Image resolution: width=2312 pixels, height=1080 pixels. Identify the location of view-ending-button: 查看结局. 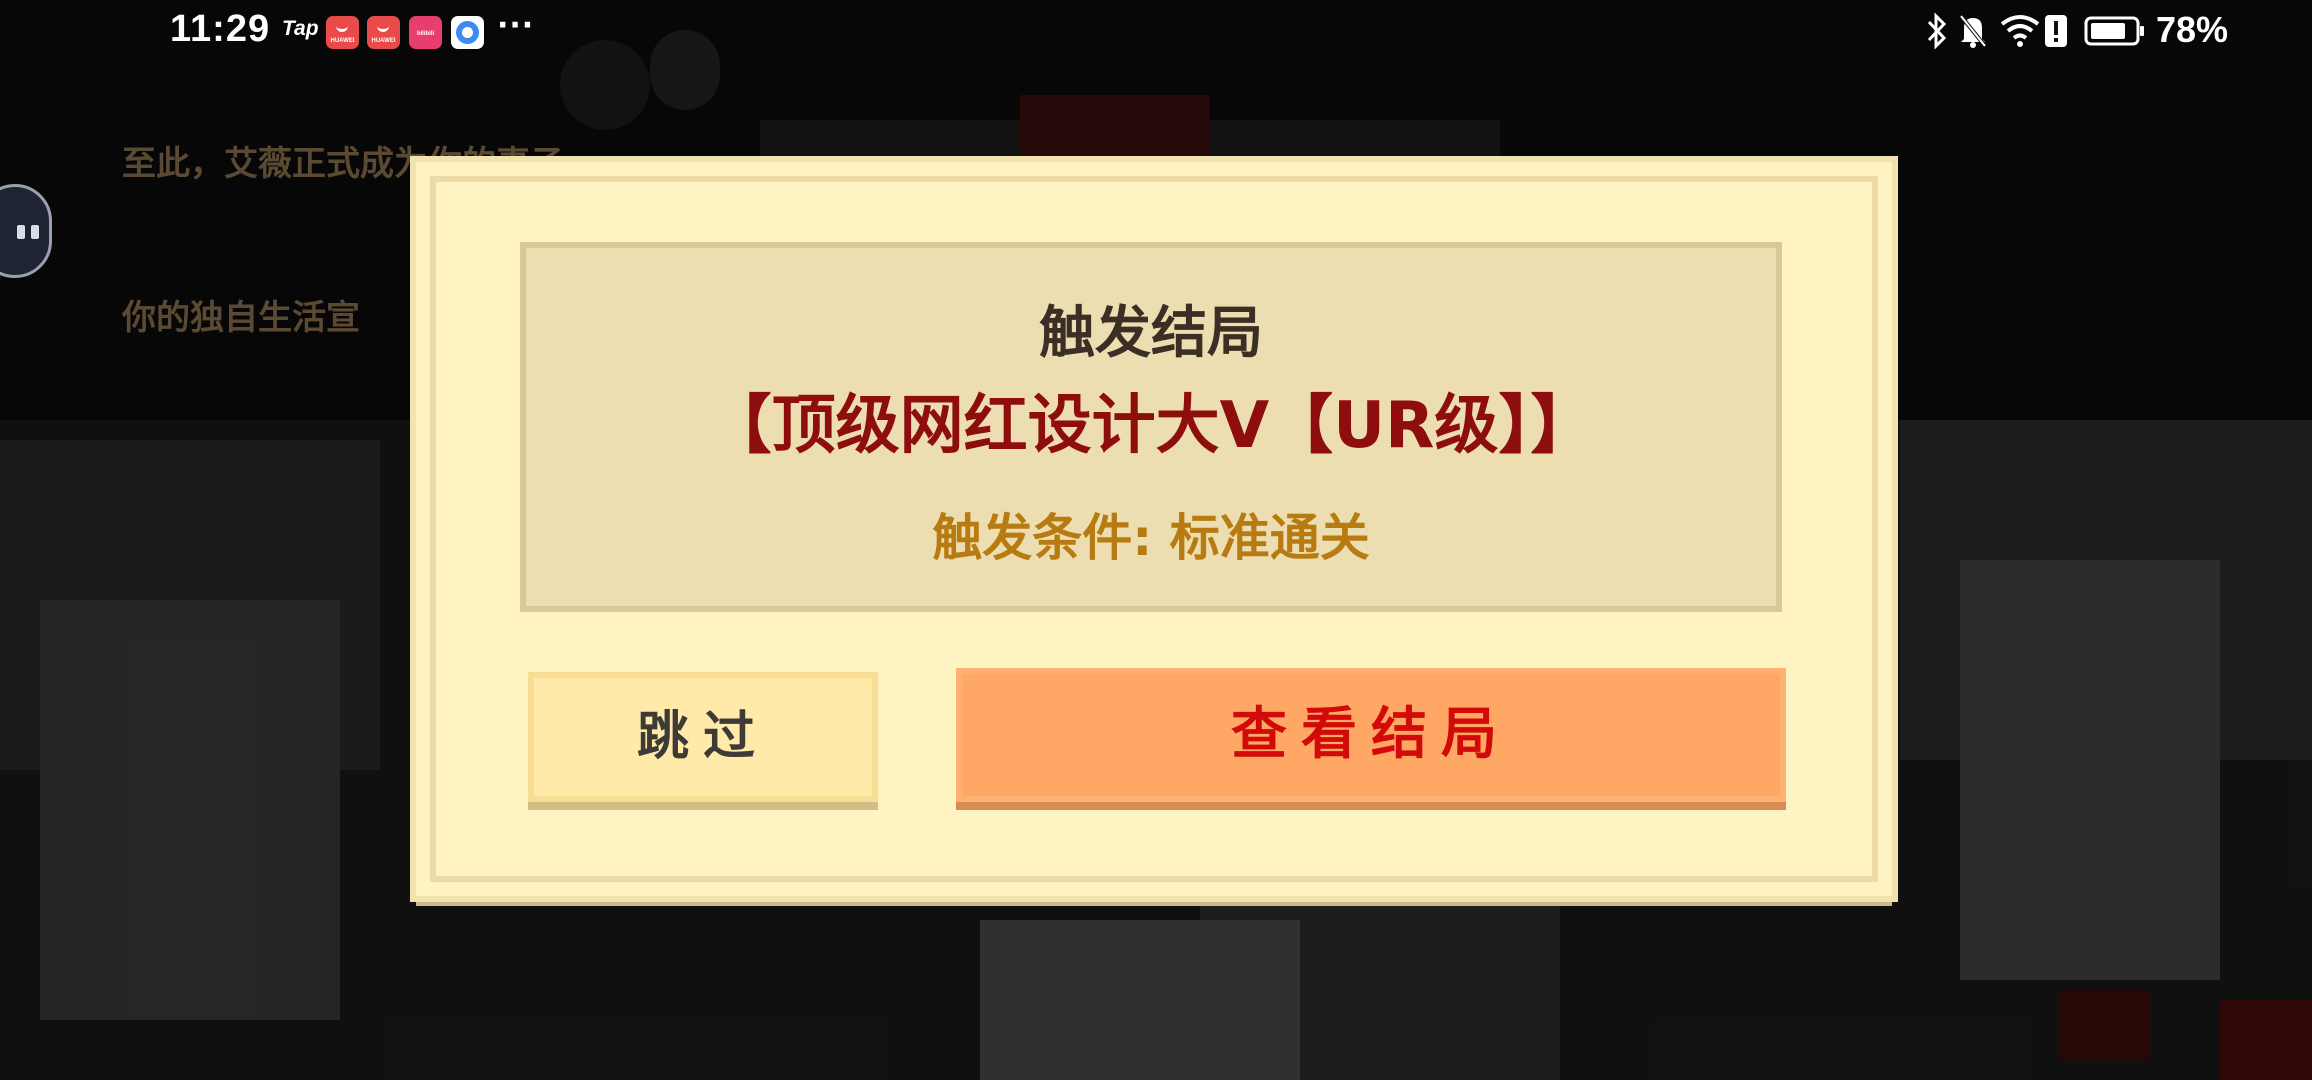
(1371, 735).